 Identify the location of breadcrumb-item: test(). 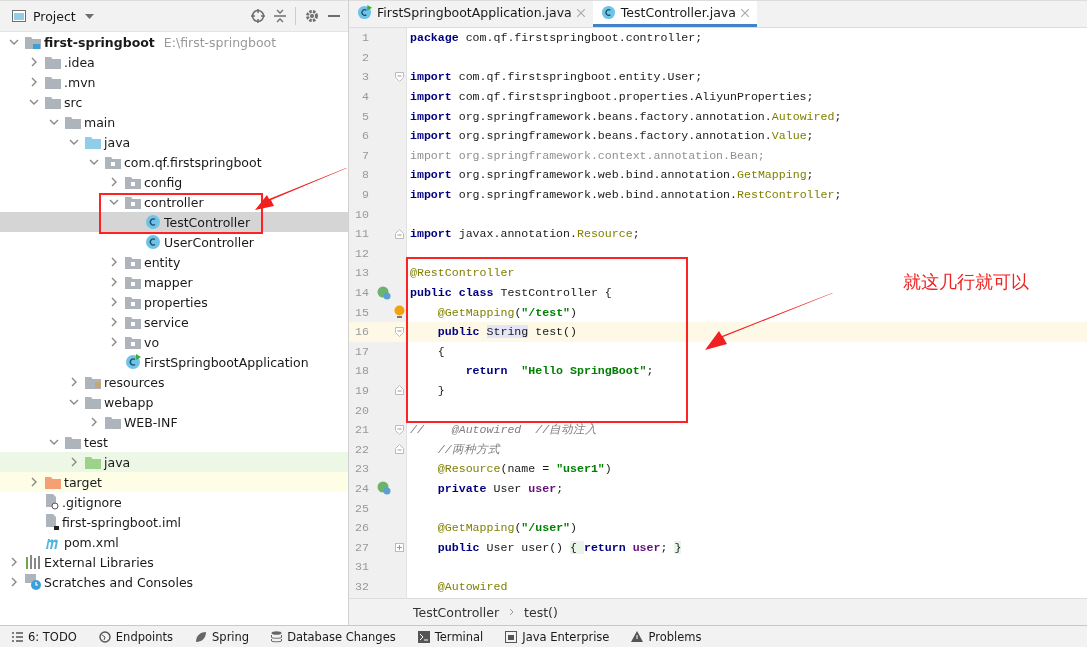
(541, 612).